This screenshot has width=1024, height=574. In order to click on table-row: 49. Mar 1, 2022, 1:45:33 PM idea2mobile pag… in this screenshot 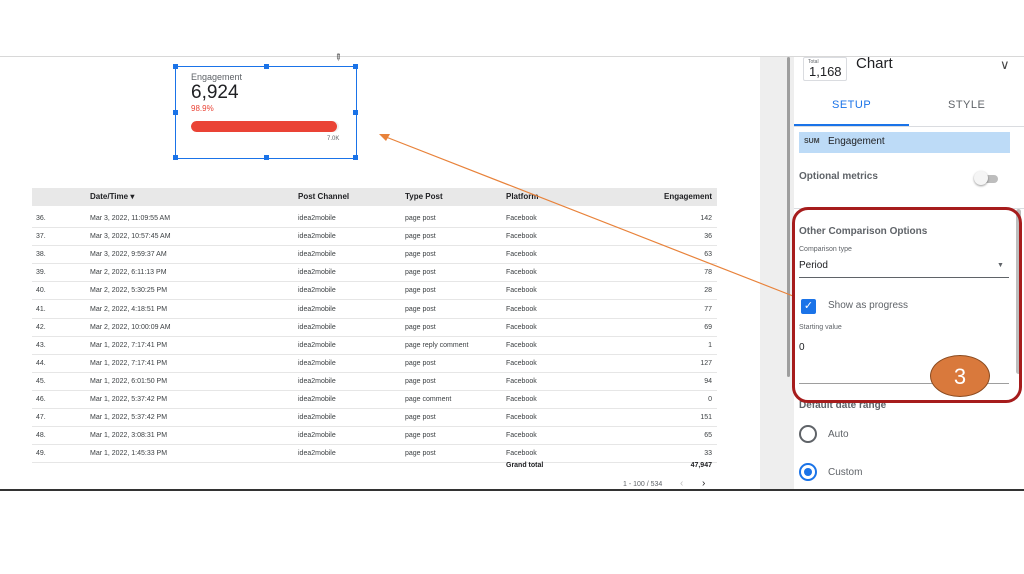, I will do `click(374, 454)`.